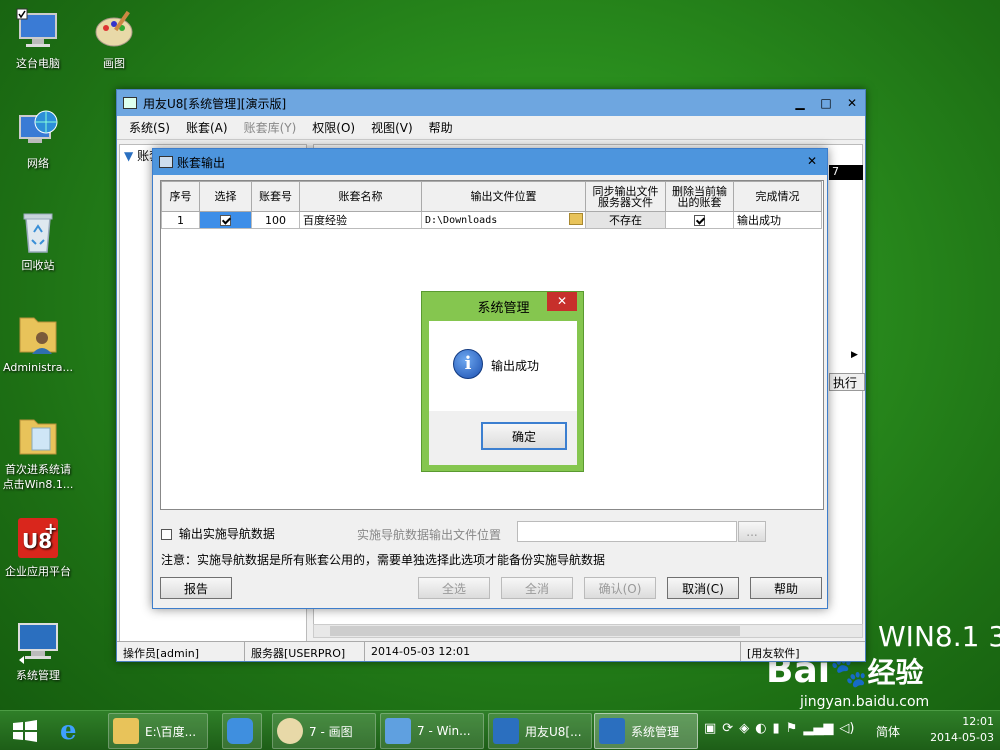 Image resolution: width=1000 pixels, height=750 pixels. Describe the element at coordinates (625, 196) in the screenshot. I see `col-sync: 同步输出文件服务器文件` at that location.